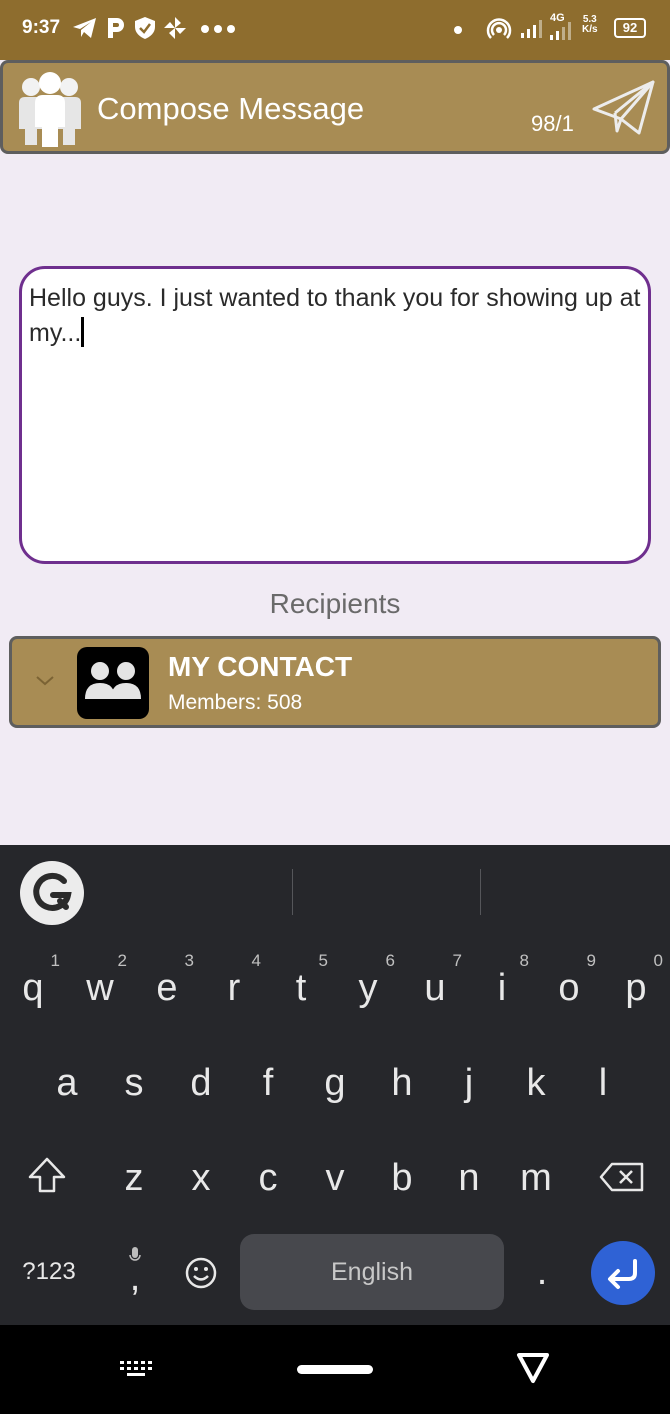 The width and height of the screenshot is (670, 1414). I want to click on status-time: 9:37, so click(41, 27).